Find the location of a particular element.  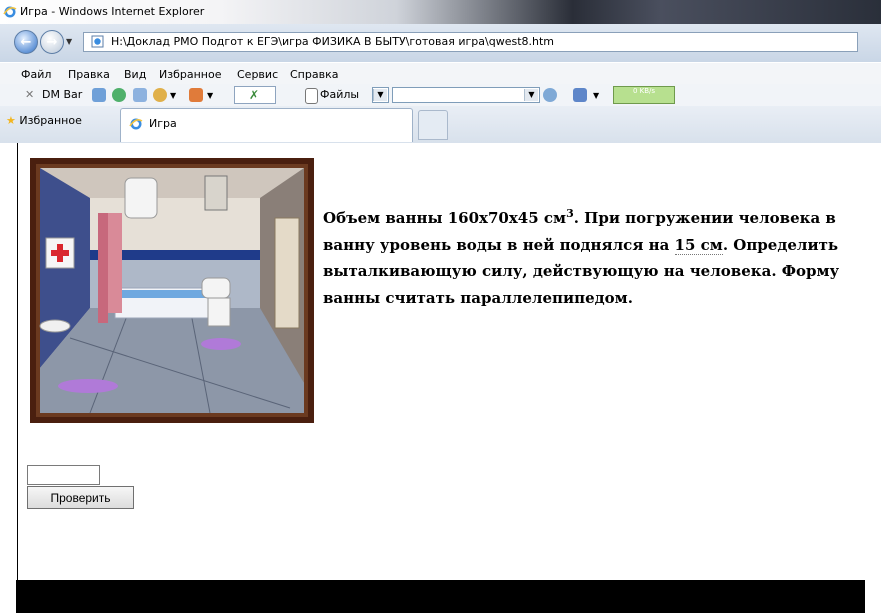

window-title: Игра - Windows Internet Explorer is located at coordinates (112, 11).